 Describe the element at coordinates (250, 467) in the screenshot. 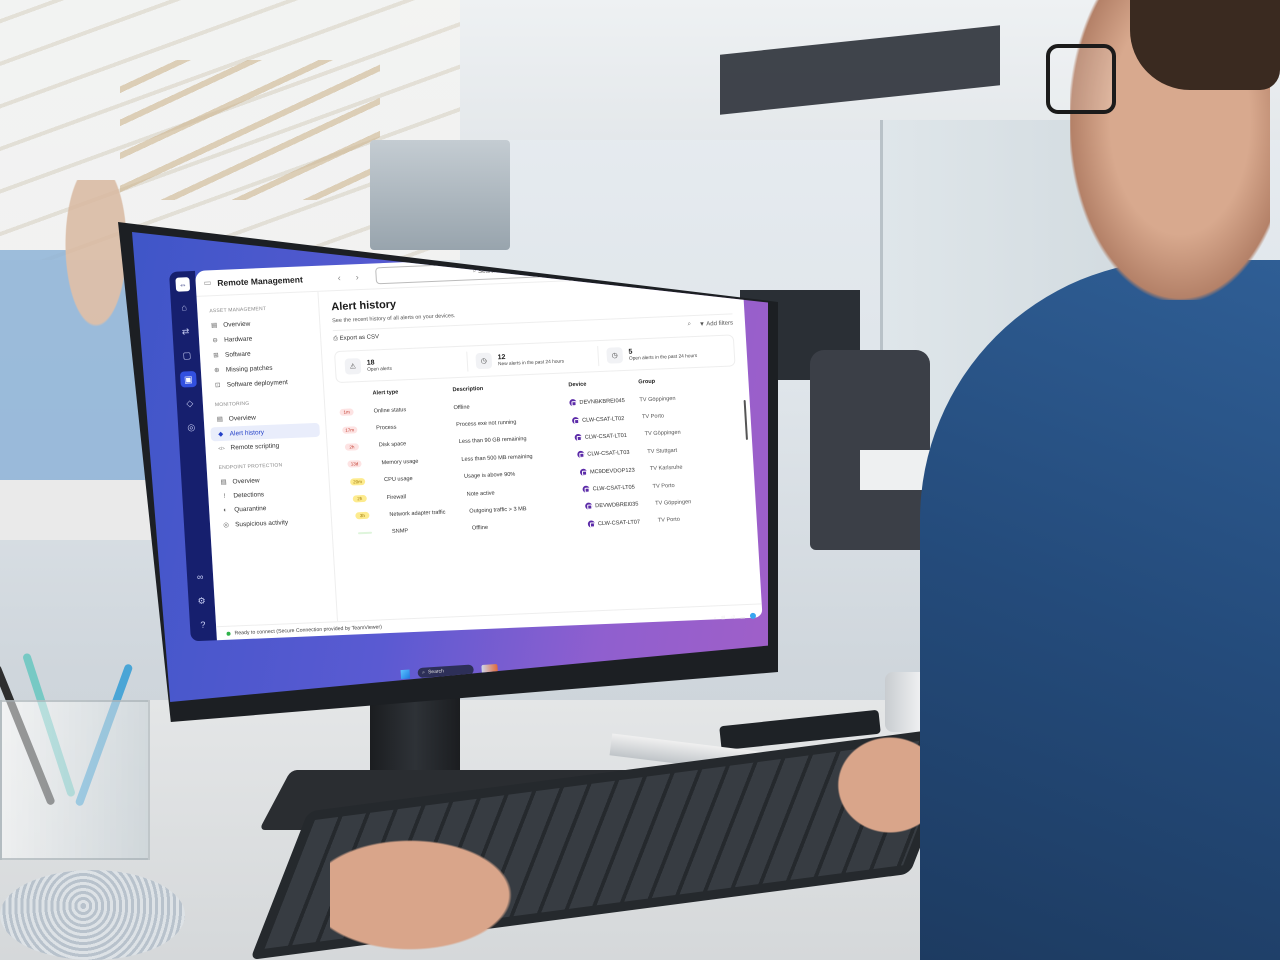

I see `sidebar-section-endpoint-protection: Endpoint protection` at that location.